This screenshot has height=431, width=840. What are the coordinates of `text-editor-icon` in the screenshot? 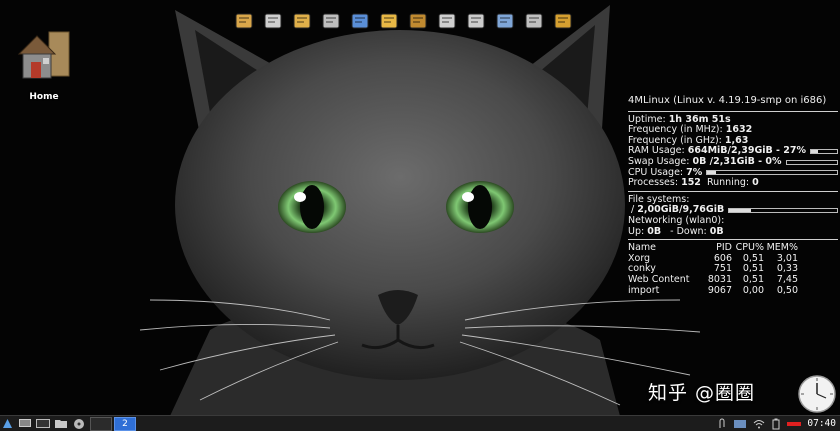 It's located at (302, 21).